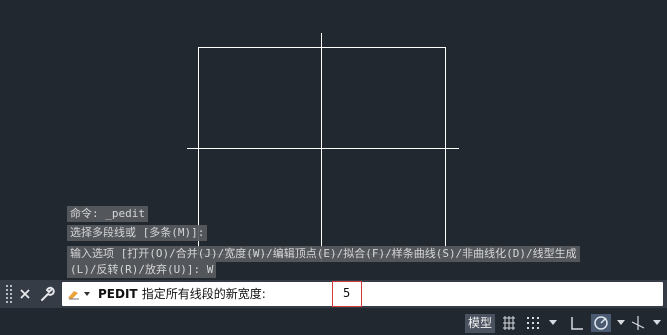 This screenshot has height=335, width=667. I want to click on history-line-1: 命令: _pedit, so click(107, 214).